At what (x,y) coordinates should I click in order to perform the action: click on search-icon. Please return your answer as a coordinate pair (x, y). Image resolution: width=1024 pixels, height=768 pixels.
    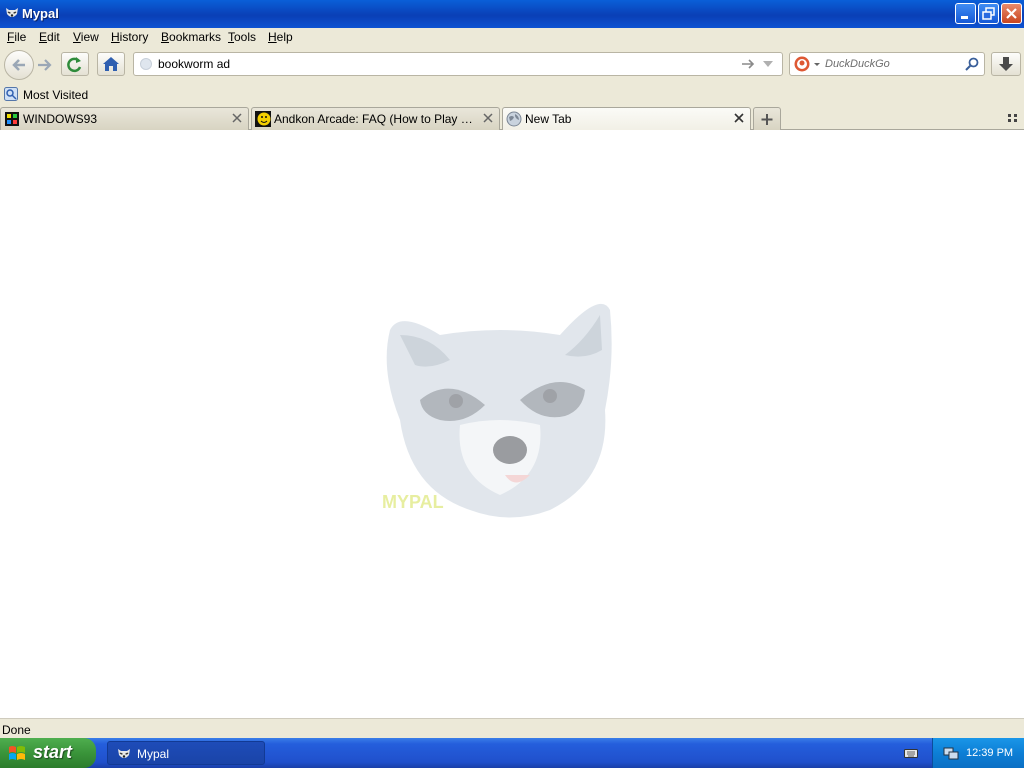
    Looking at the image, I should click on (972, 64).